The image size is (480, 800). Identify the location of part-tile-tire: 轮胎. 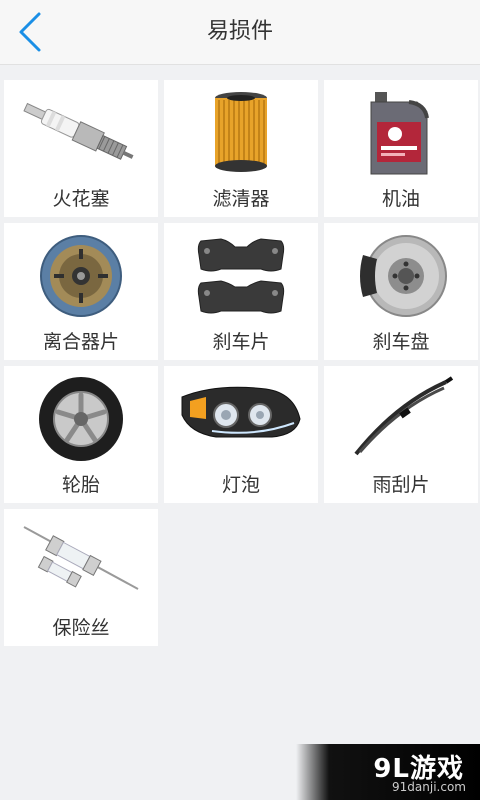
(81, 434).